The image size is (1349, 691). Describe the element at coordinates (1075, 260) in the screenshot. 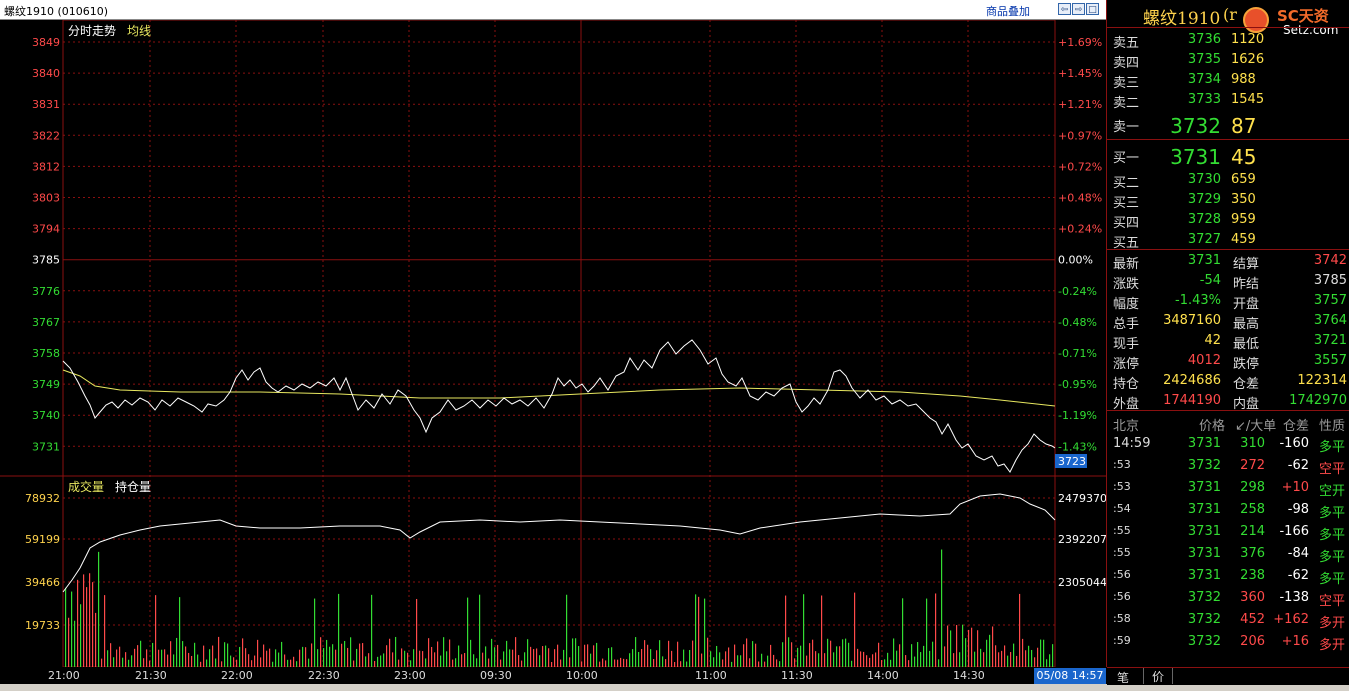

I see `percent-tick-label: 0.00%` at that location.